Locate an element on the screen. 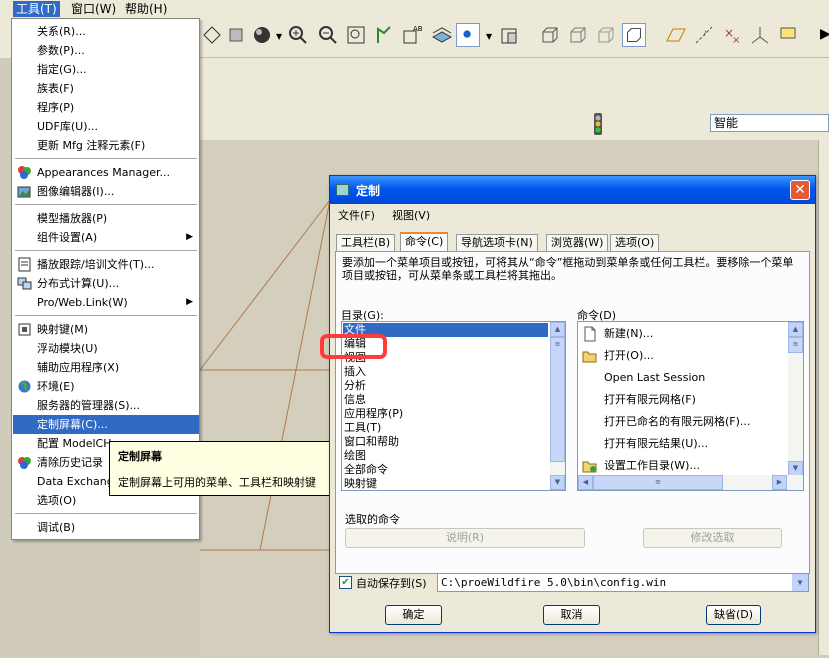 Image resolution: width=829 pixels, height=658 pixels. refit-icon is located at coordinates (356, 35).